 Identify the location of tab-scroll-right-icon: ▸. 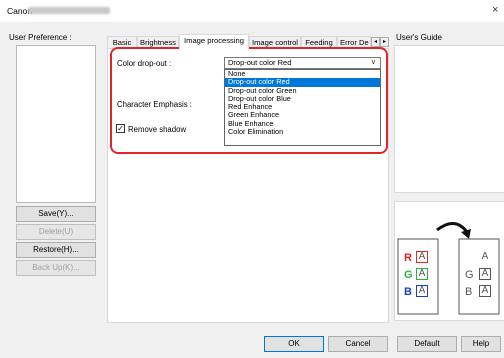
(384, 42).